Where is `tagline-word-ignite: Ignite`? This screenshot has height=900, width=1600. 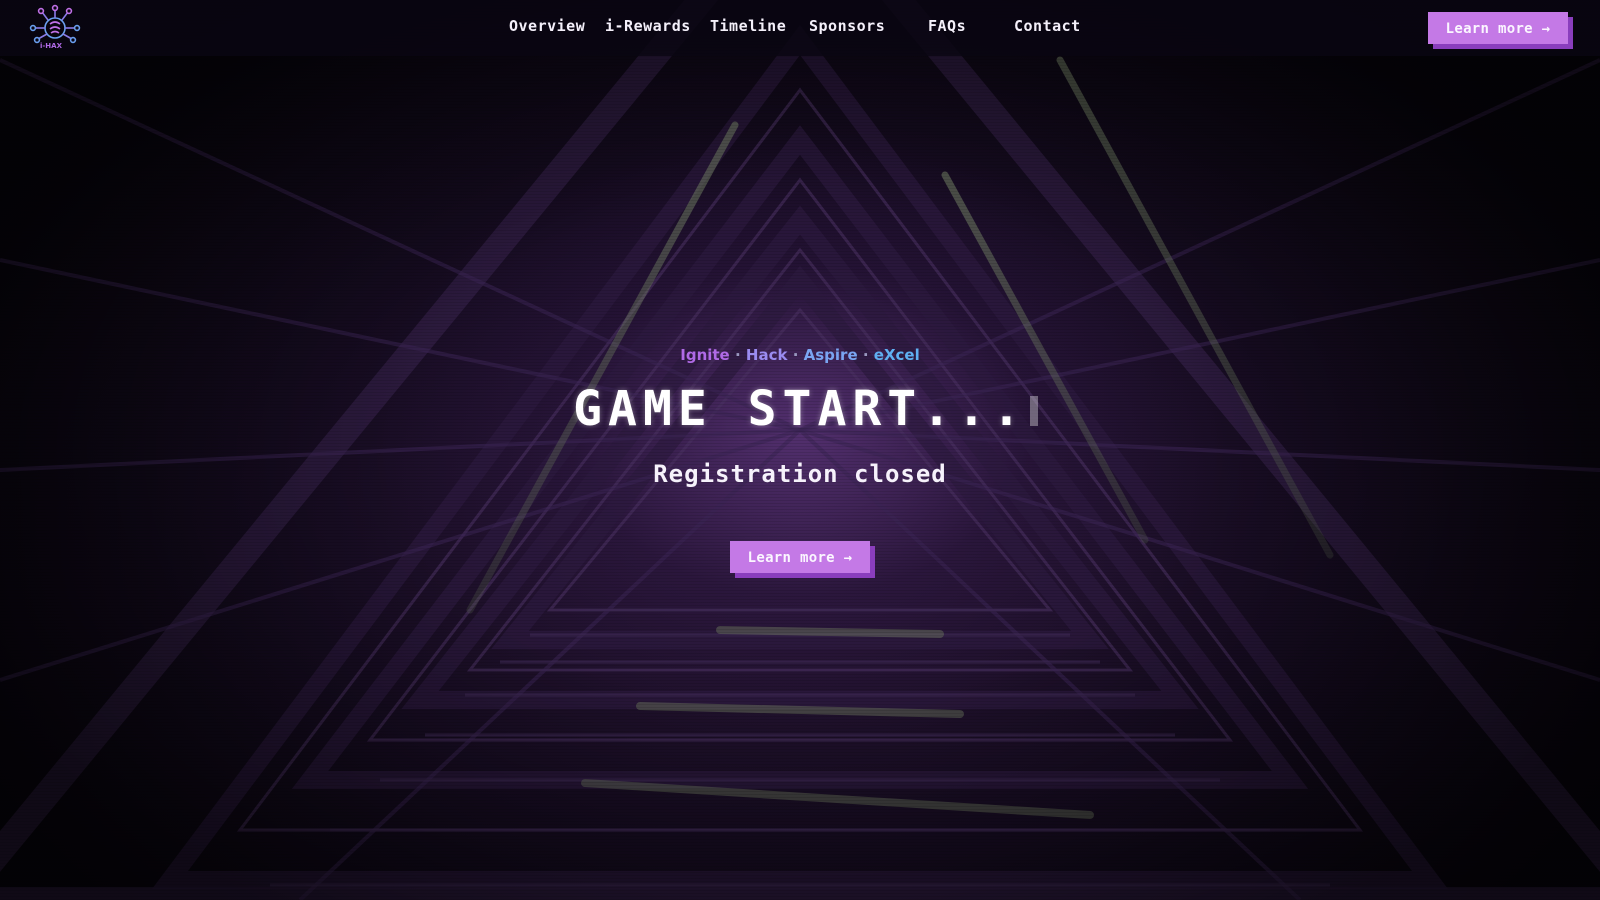 tagline-word-ignite: Ignite is located at coordinates (705, 355).